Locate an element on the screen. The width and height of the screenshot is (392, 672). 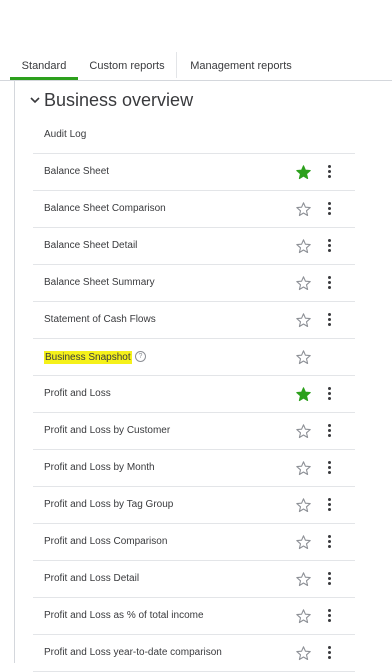
tab-custom-reports: Custom reports is located at coordinates (127, 63).